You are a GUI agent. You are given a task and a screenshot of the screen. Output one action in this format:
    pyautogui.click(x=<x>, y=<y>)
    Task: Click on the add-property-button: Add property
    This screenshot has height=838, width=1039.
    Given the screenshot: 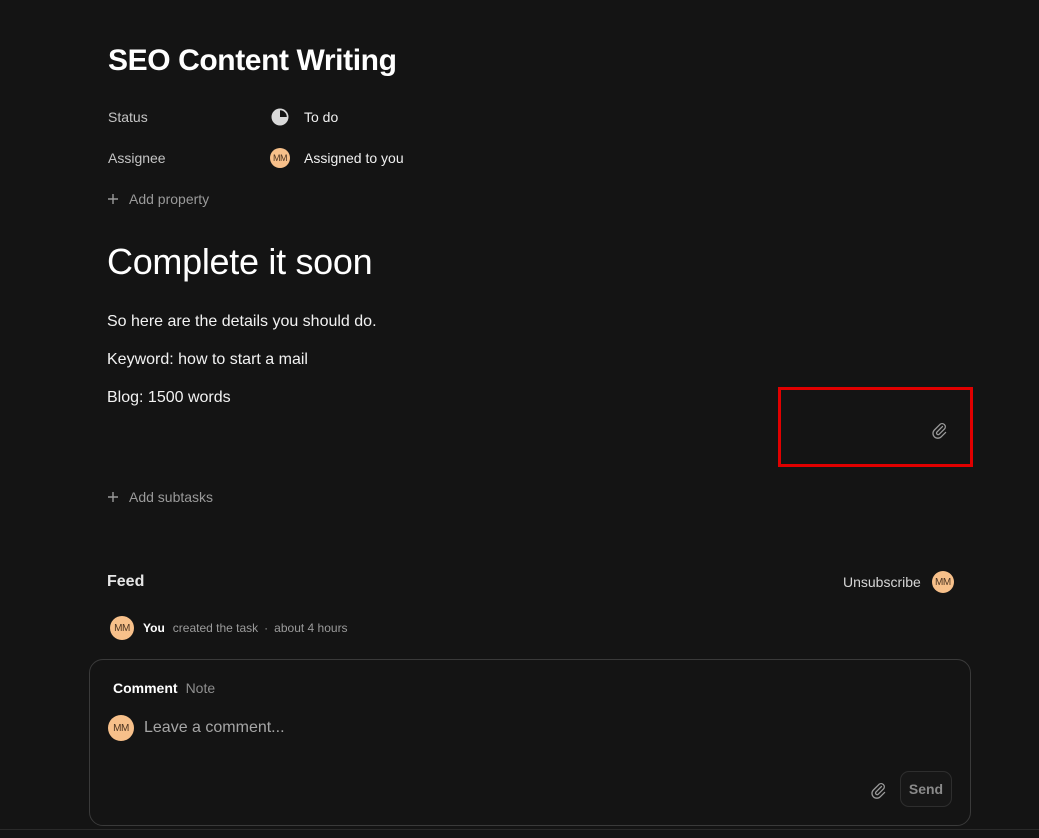 What is the action you would take?
    pyautogui.click(x=157, y=199)
    